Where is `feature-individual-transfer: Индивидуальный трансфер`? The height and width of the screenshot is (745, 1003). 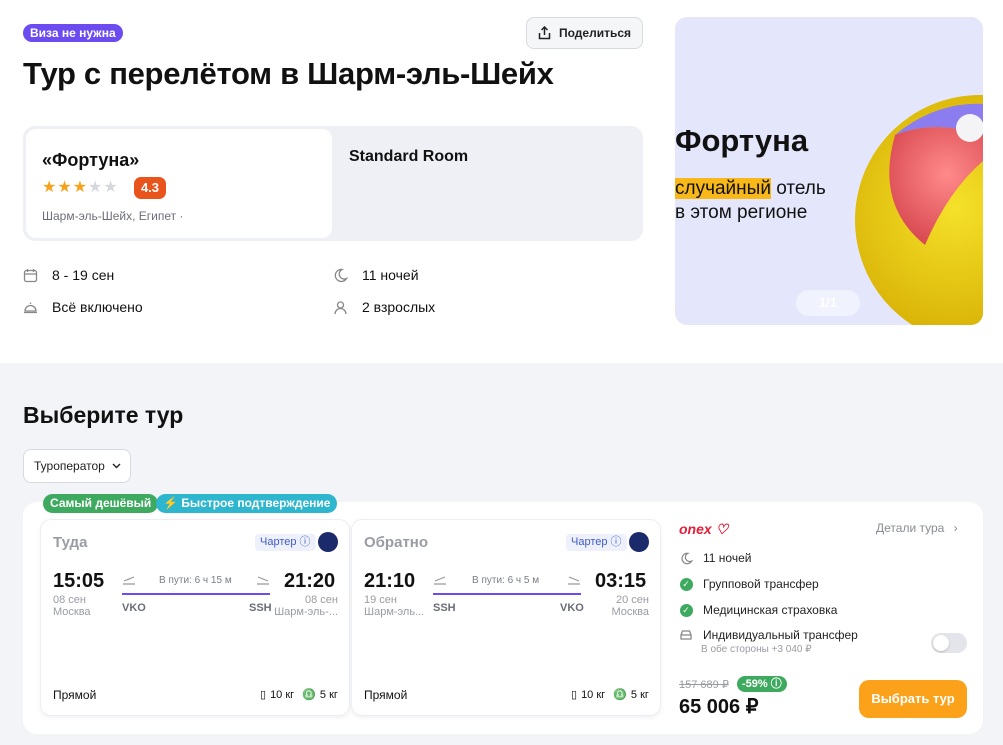
feature-individual-transfer: Индивидуальный трансфер is located at coordinates (768, 635).